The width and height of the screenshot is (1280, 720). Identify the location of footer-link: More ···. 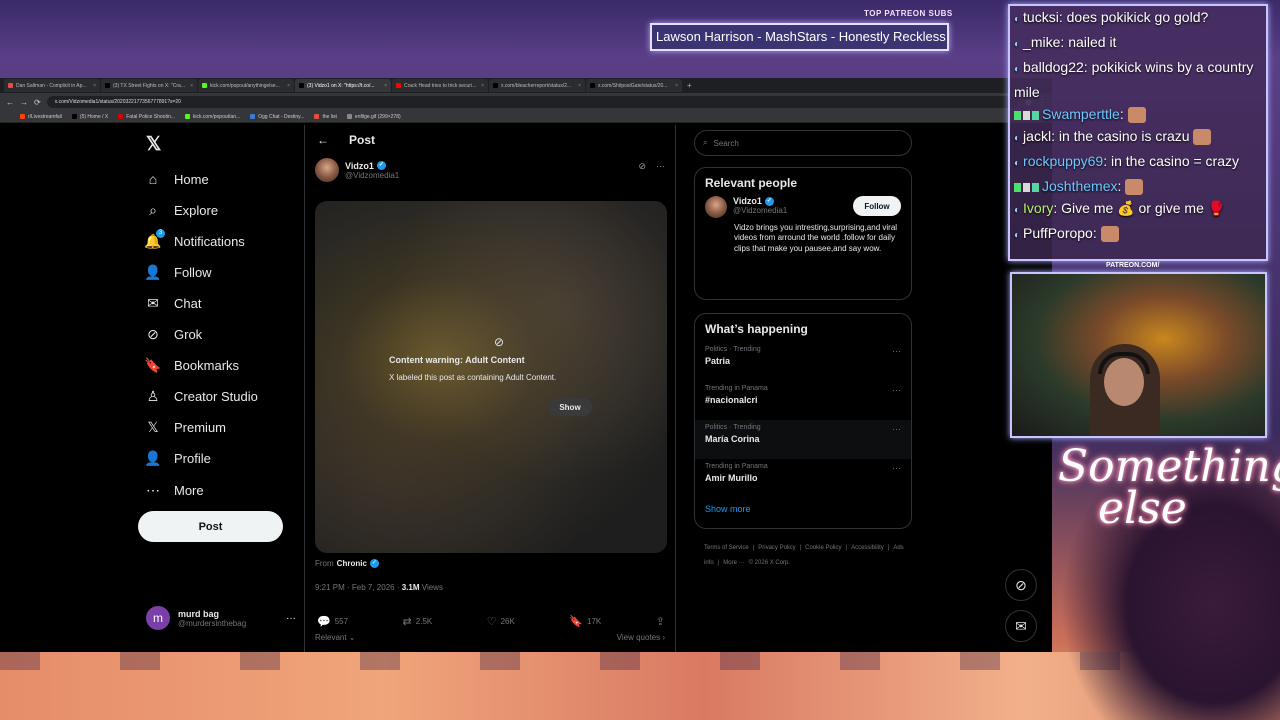
(733, 563).